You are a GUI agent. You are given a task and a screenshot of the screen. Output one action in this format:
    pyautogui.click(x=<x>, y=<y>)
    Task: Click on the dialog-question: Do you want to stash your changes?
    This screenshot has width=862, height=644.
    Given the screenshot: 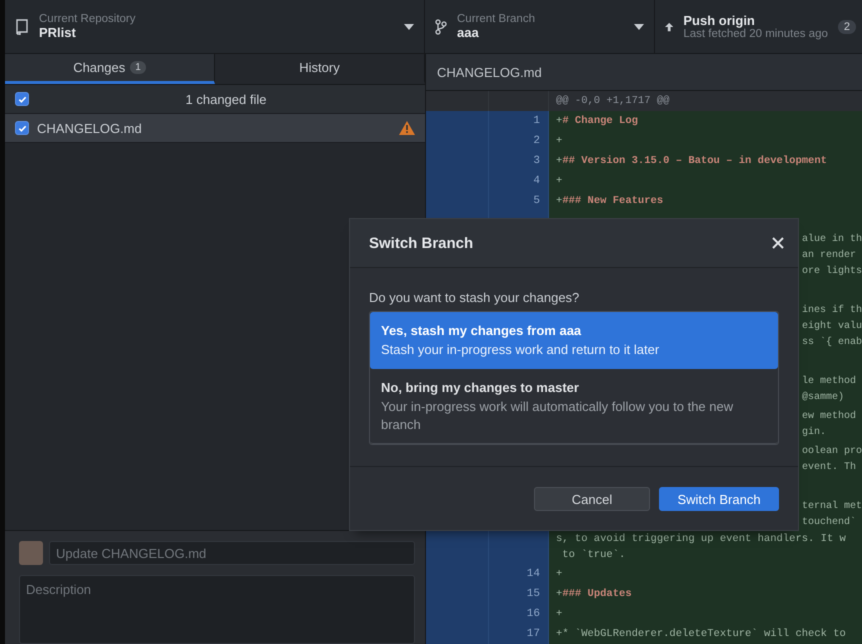 What is the action you would take?
    pyautogui.click(x=474, y=297)
    